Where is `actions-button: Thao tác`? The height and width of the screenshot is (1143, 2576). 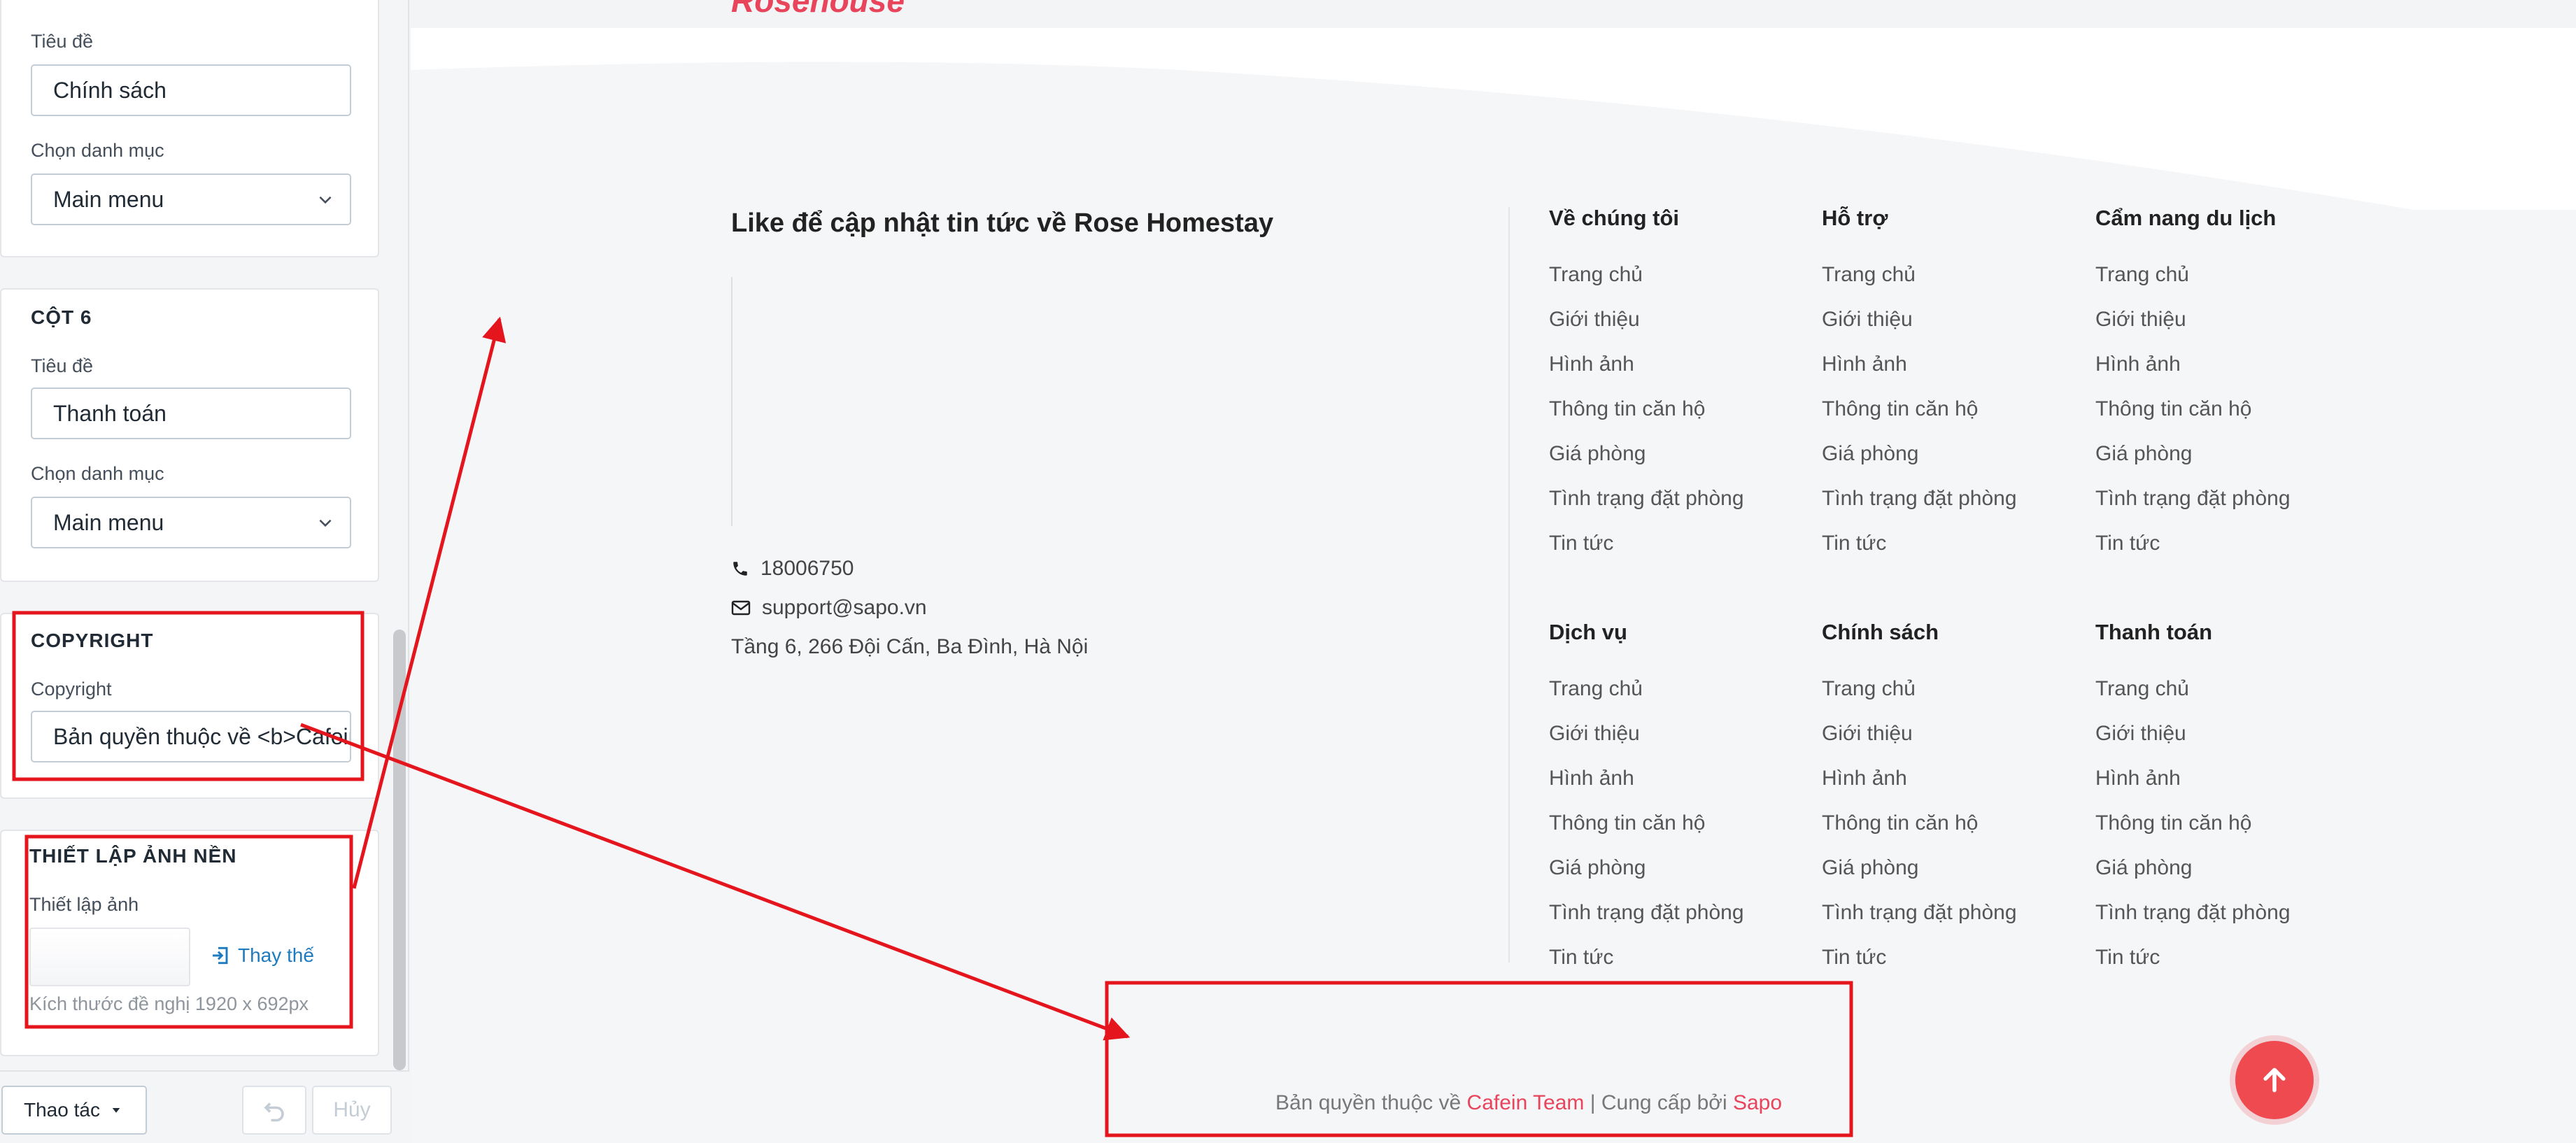 actions-button: Thao tác is located at coordinates (74, 1110).